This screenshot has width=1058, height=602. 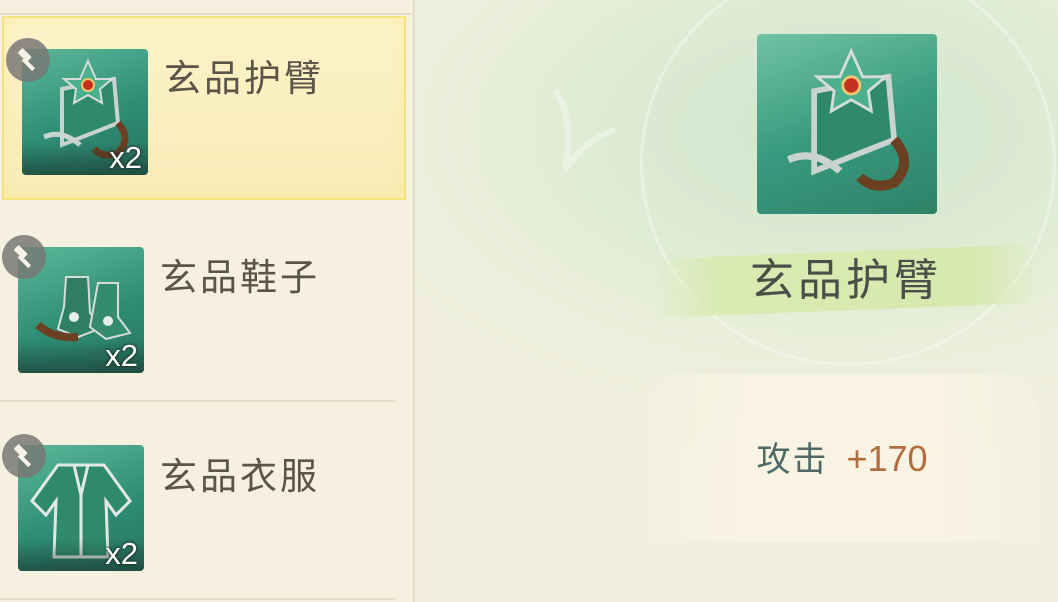 What do you see at coordinates (846, 280) in the screenshot?
I see `detail-item-name: 玄品护臂` at bounding box center [846, 280].